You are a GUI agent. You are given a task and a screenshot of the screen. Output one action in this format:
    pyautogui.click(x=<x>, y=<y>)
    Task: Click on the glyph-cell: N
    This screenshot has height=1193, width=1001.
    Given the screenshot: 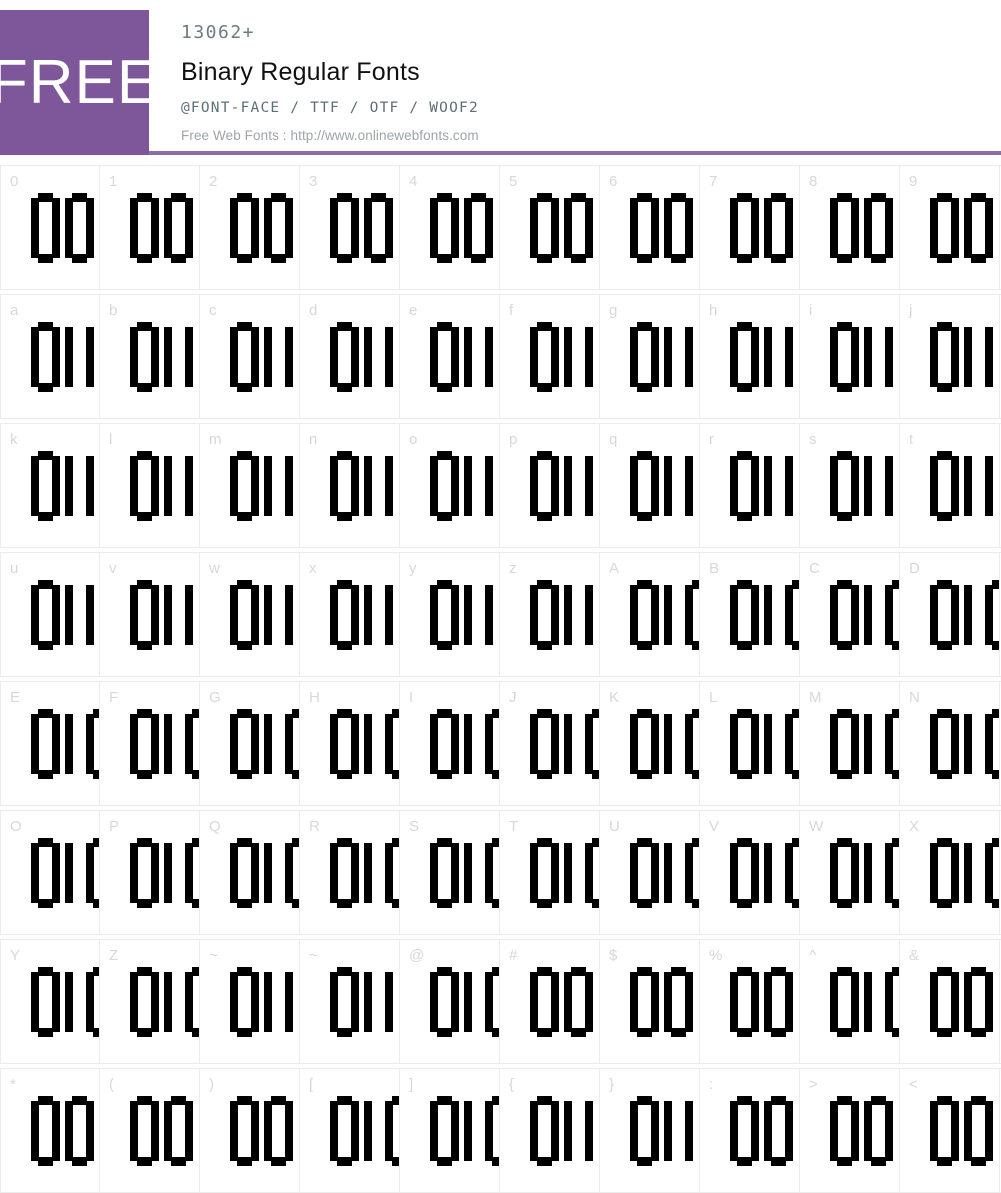 What is the action you would take?
    pyautogui.click(x=950, y=743)
    